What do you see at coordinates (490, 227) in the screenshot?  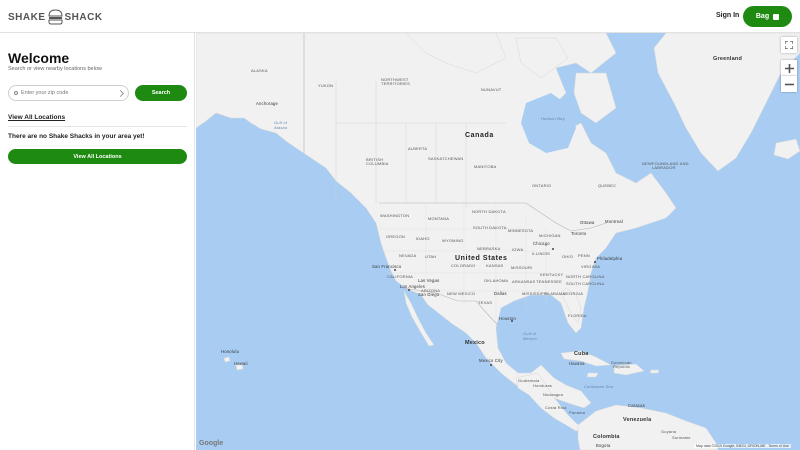 I see `label-sd: SOUTH DAKOTA` at bounding box center [490, 227].